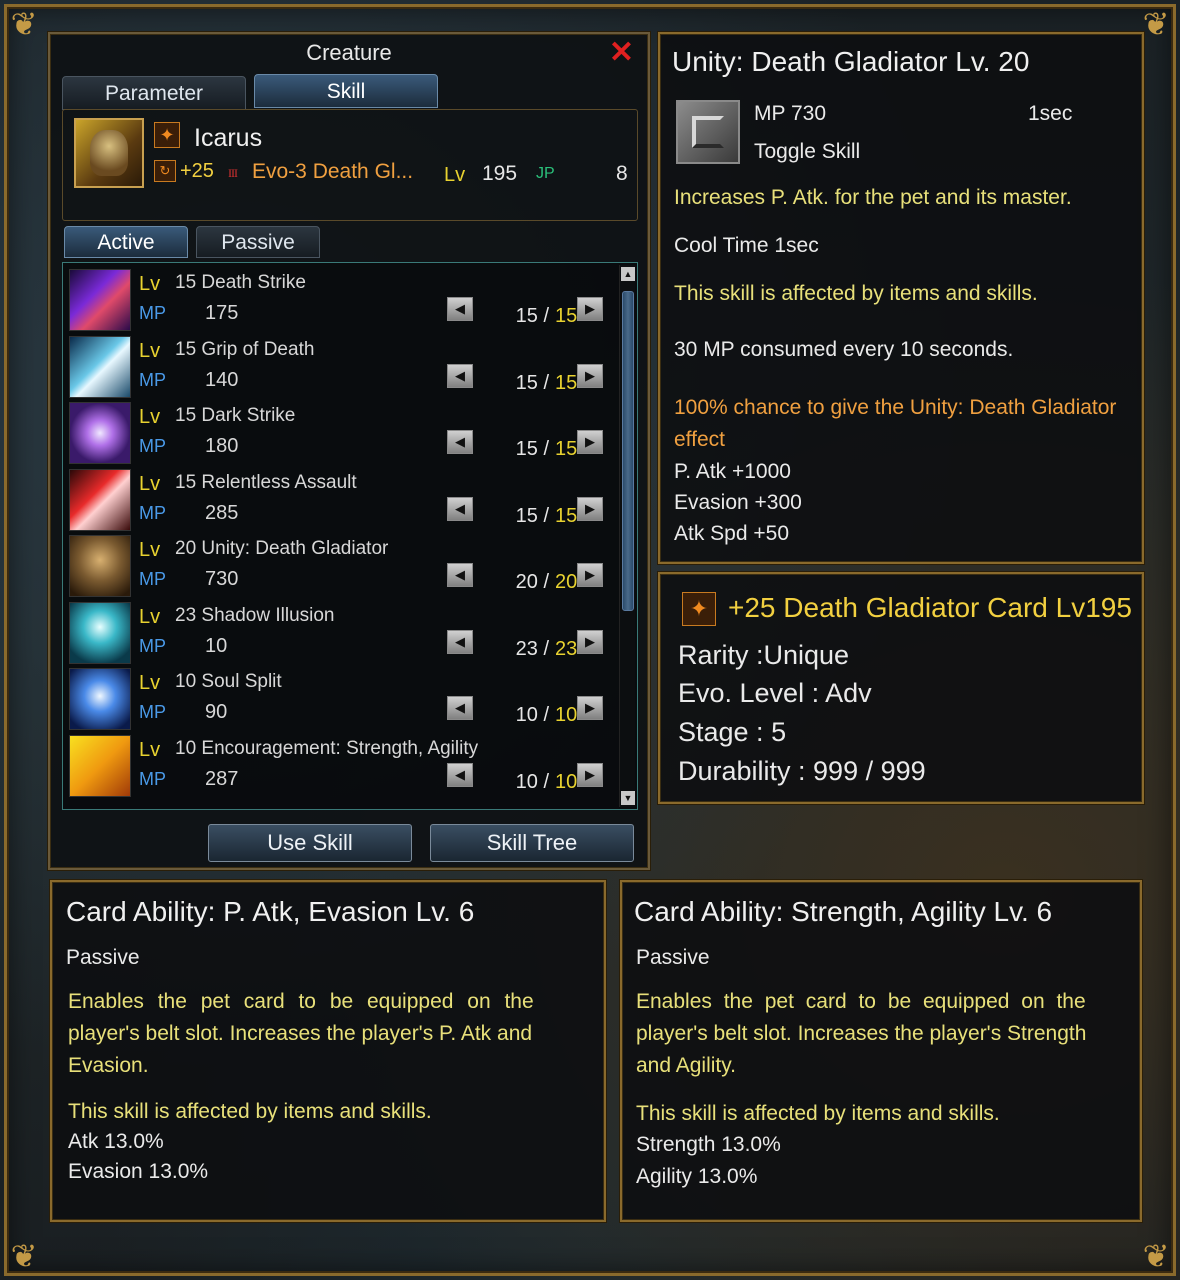 The height and width of the screenshot is (1280, 1180). I want to click on skill-row: Lv MP 10 Soul Split 90 ◀ 10 / 10 ▶, so click(344, 699).